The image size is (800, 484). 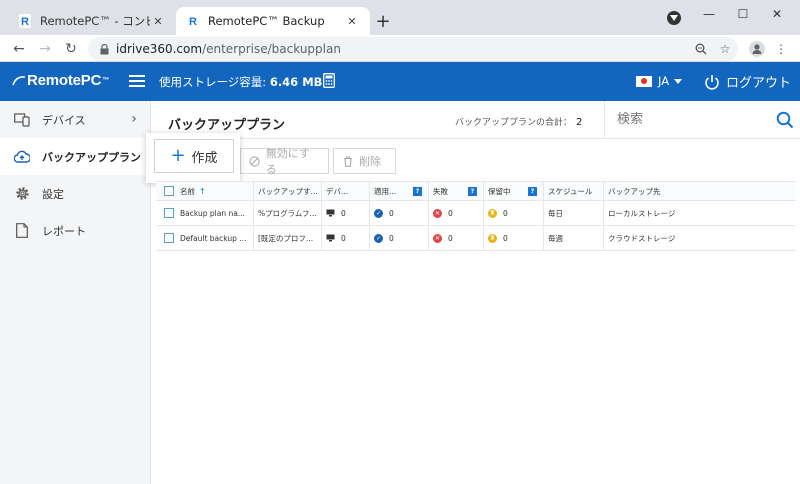 I want to click on address-bar: idrive360.com/enterprise/backupplan, so click(x=413, y=49).